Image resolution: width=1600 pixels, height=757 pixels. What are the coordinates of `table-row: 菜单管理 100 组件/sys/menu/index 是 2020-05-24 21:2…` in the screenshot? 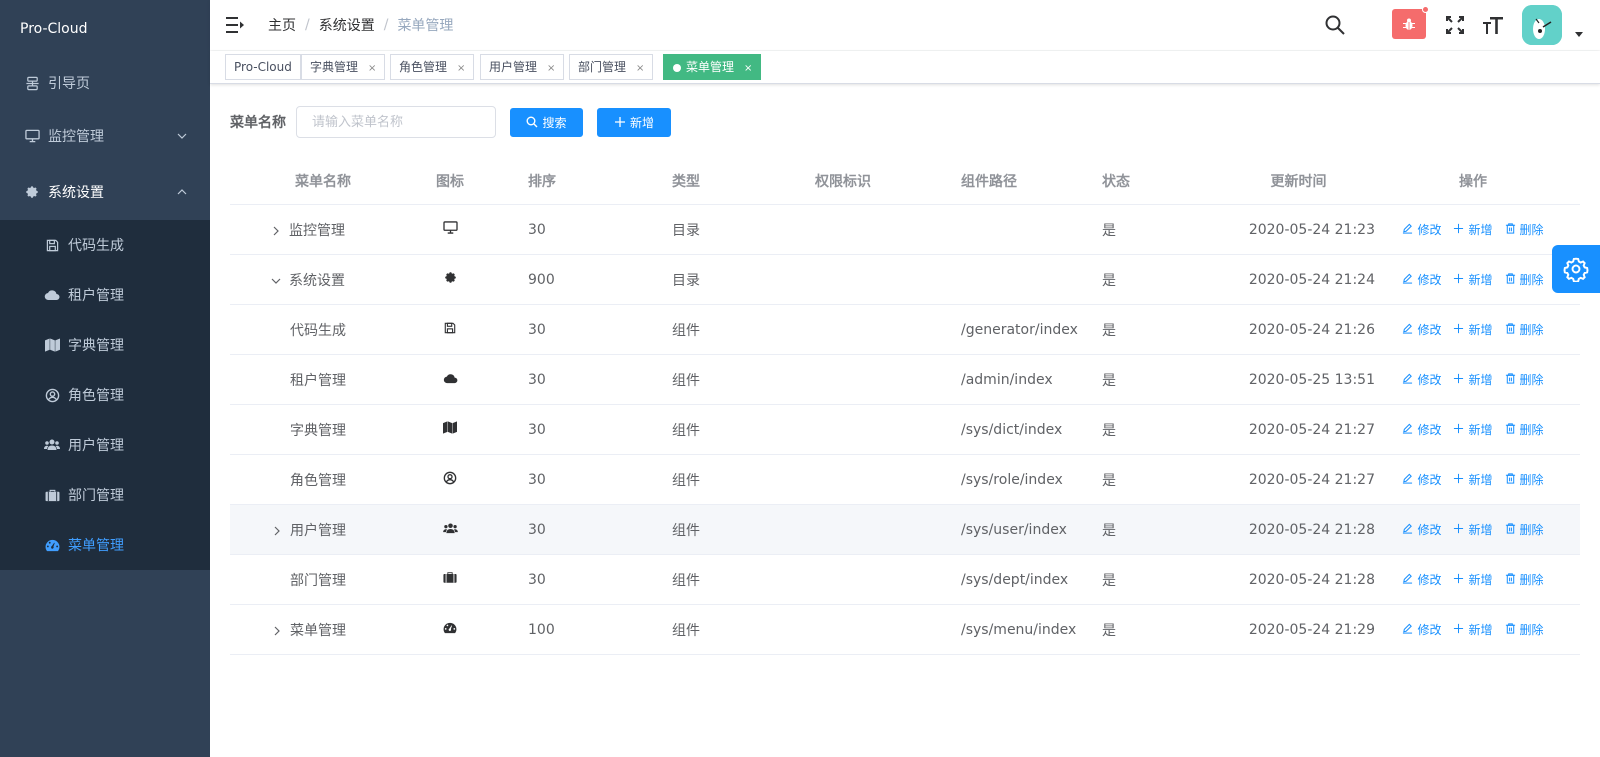 It's located at (905, 630).